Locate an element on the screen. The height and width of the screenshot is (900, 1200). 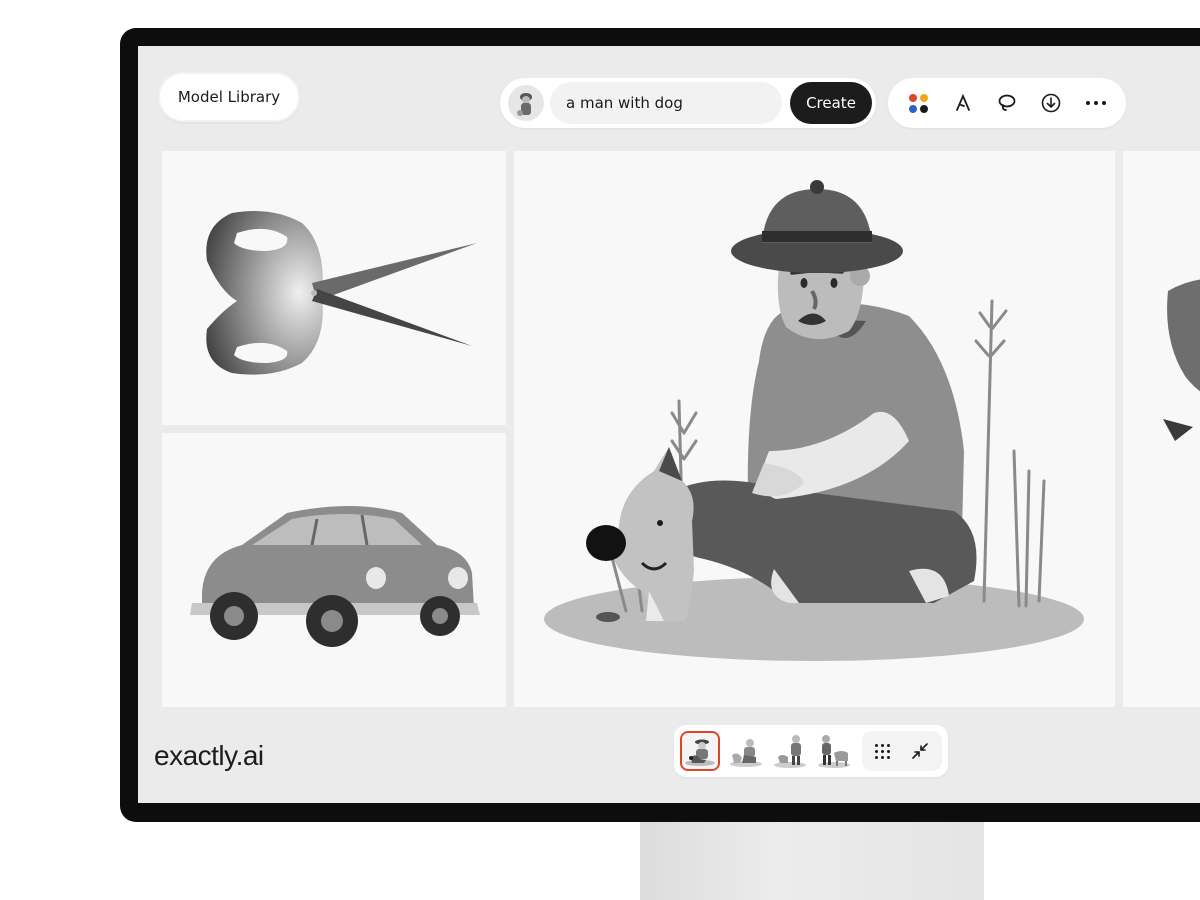
lasso-icon is located at coordinates (1007, 103).